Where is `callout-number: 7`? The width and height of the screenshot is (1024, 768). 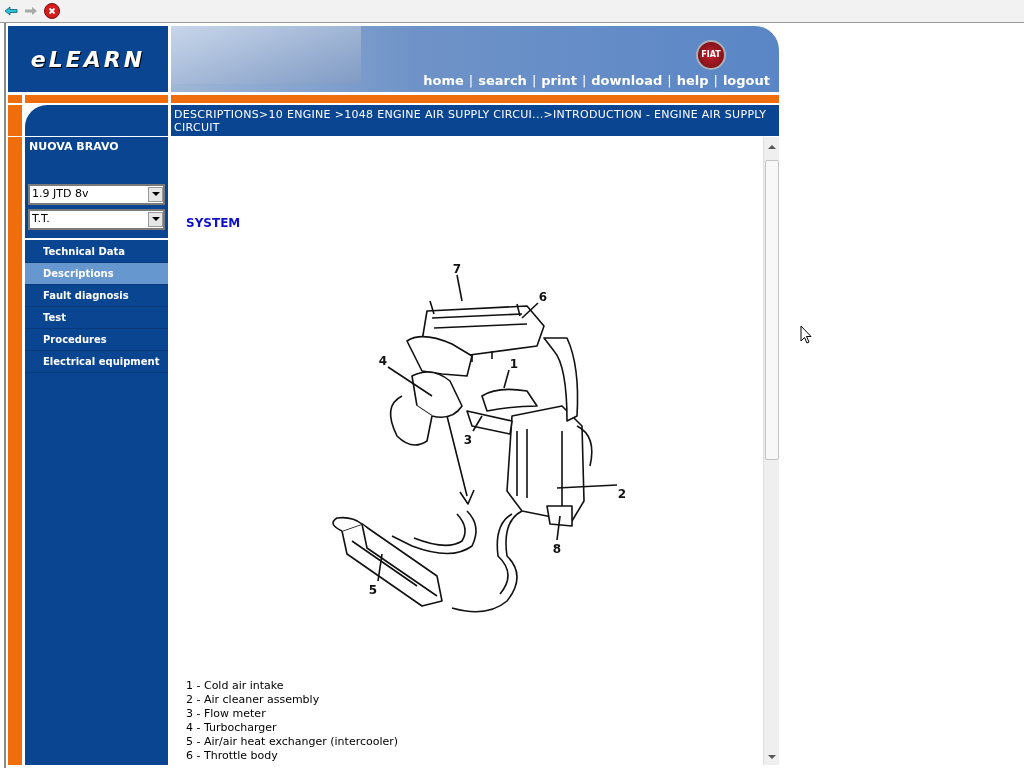 callout-number: 7 is located at coordinates (457, 269).